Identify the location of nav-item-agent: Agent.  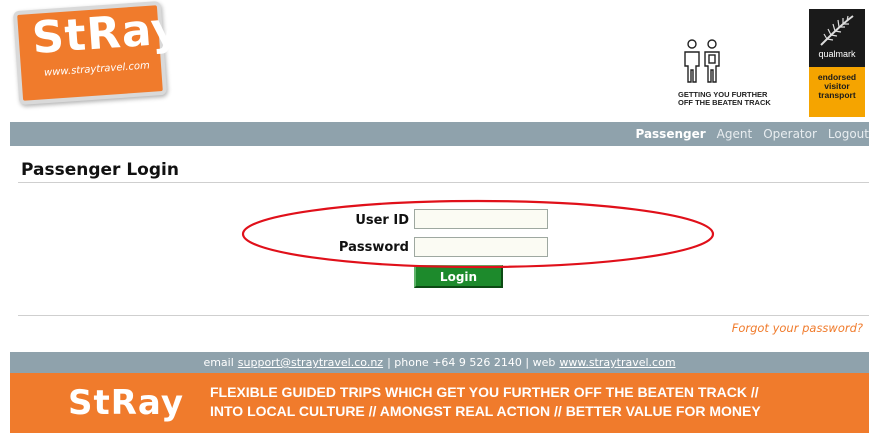
(735, 134).